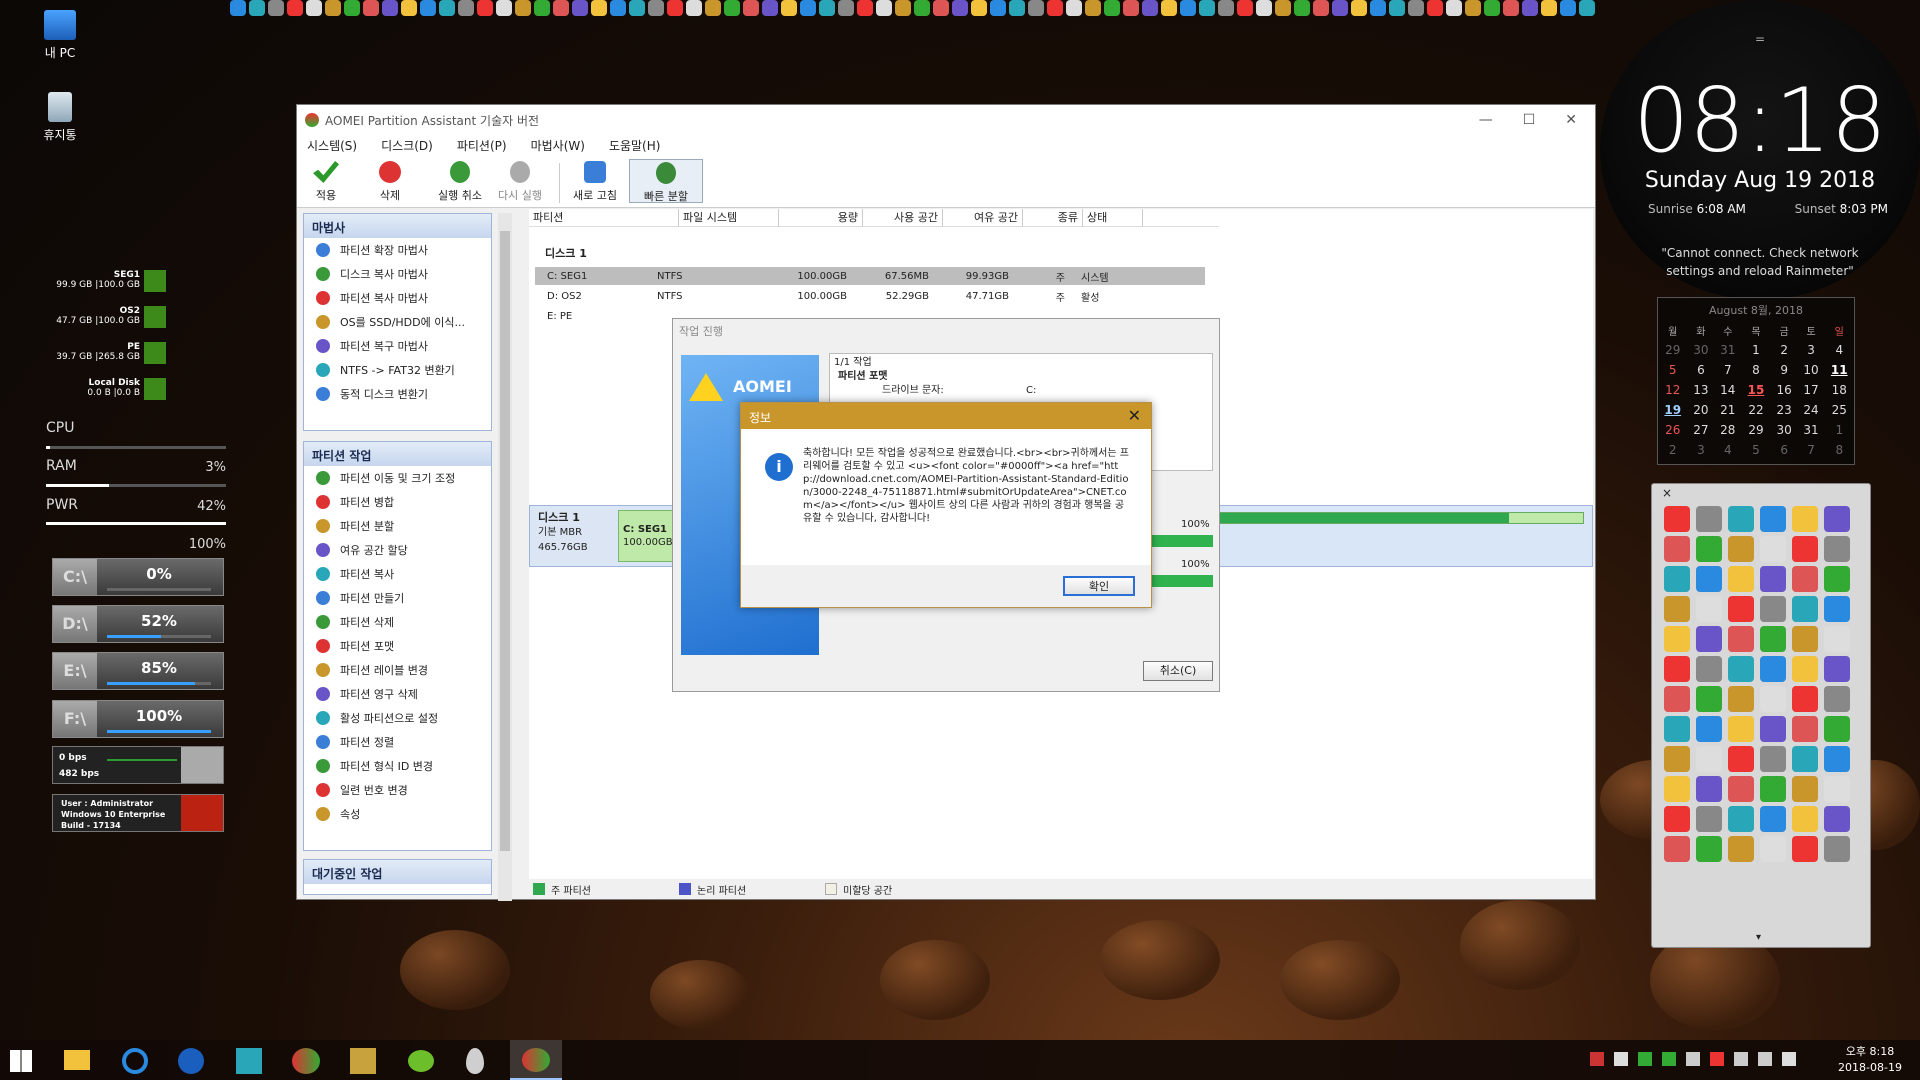 The width and height of the screenshot is (1920, 1080). What do you see at coordinates (1811, 390) in the screenshot?
I see `calendar-day: 17` at bounding box center [1811, 390].